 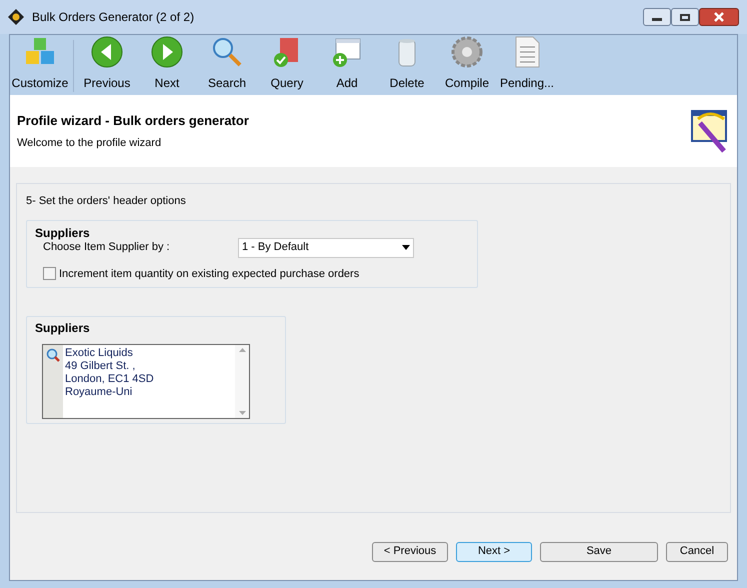 I want to click on step-title: 5- Set the orders' header options, so click(x=106, y=201).